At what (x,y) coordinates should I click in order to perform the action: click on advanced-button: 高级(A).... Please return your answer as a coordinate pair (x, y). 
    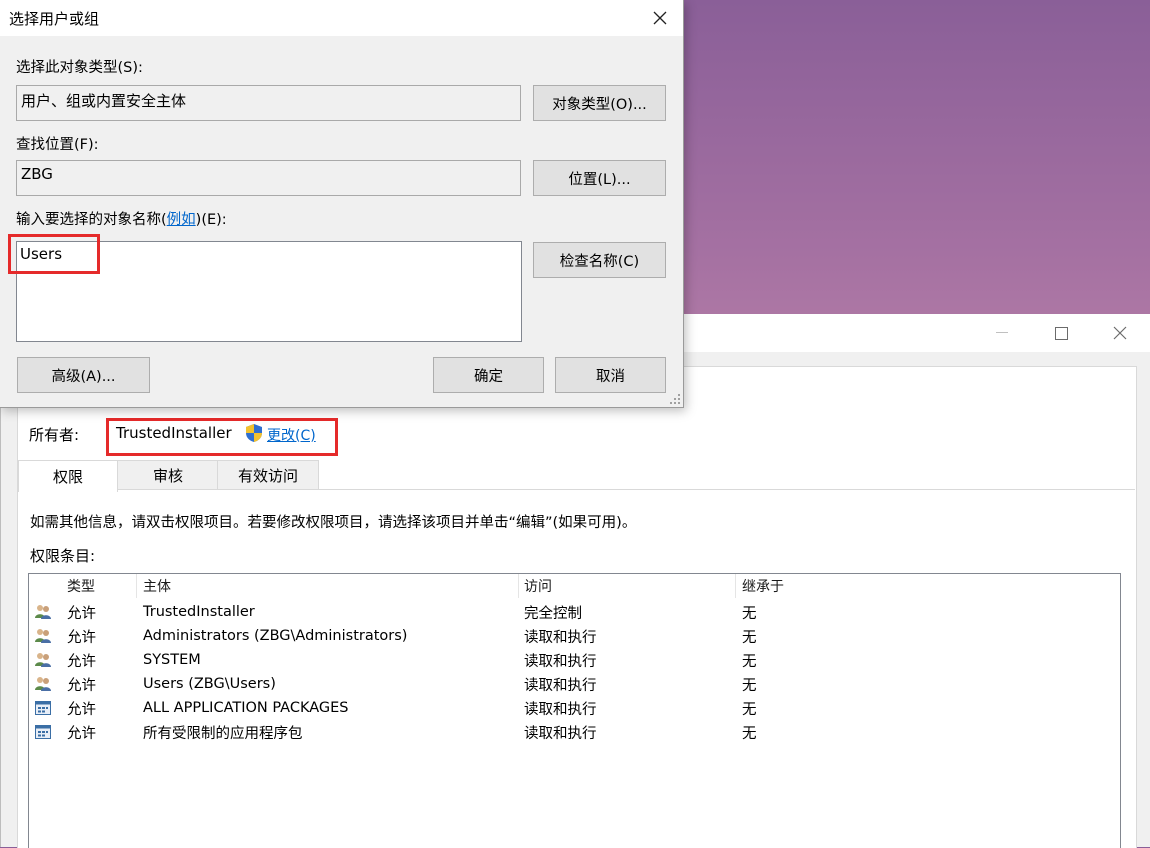
    Looking at the image, I should click on (83, 375).